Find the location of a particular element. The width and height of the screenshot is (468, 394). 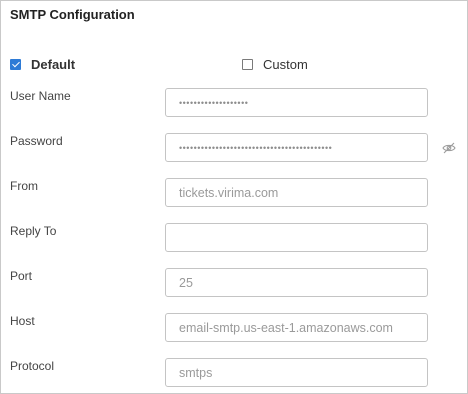

from-field: tickets.virima.com is located at coordinates (296, 192).